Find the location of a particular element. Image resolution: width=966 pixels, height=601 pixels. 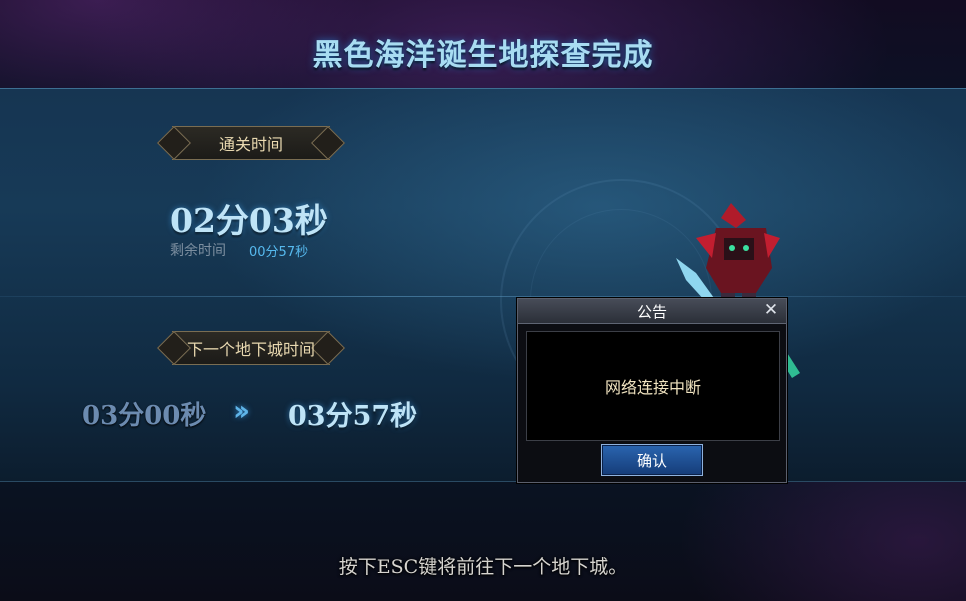

esc-prompt: 按下ESC键将前往下一个地下城。 is located at coordinates (483, 567).